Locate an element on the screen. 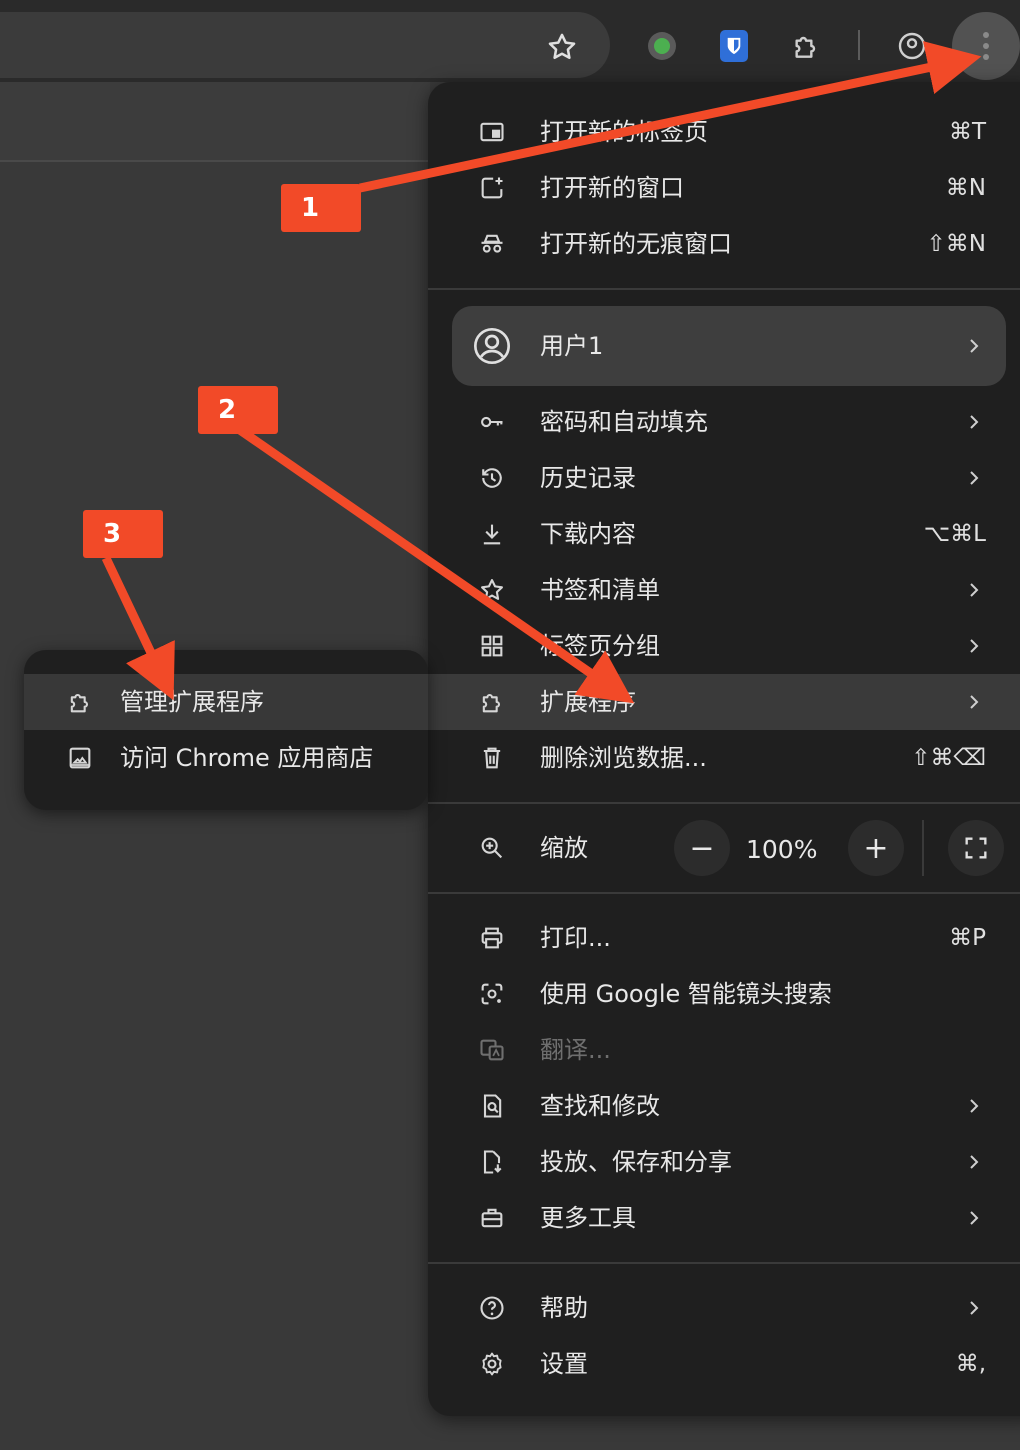 This screenshot has height=1450, width=1020. shortcut: ⇧⌘N is located at coordinates (956, 244).